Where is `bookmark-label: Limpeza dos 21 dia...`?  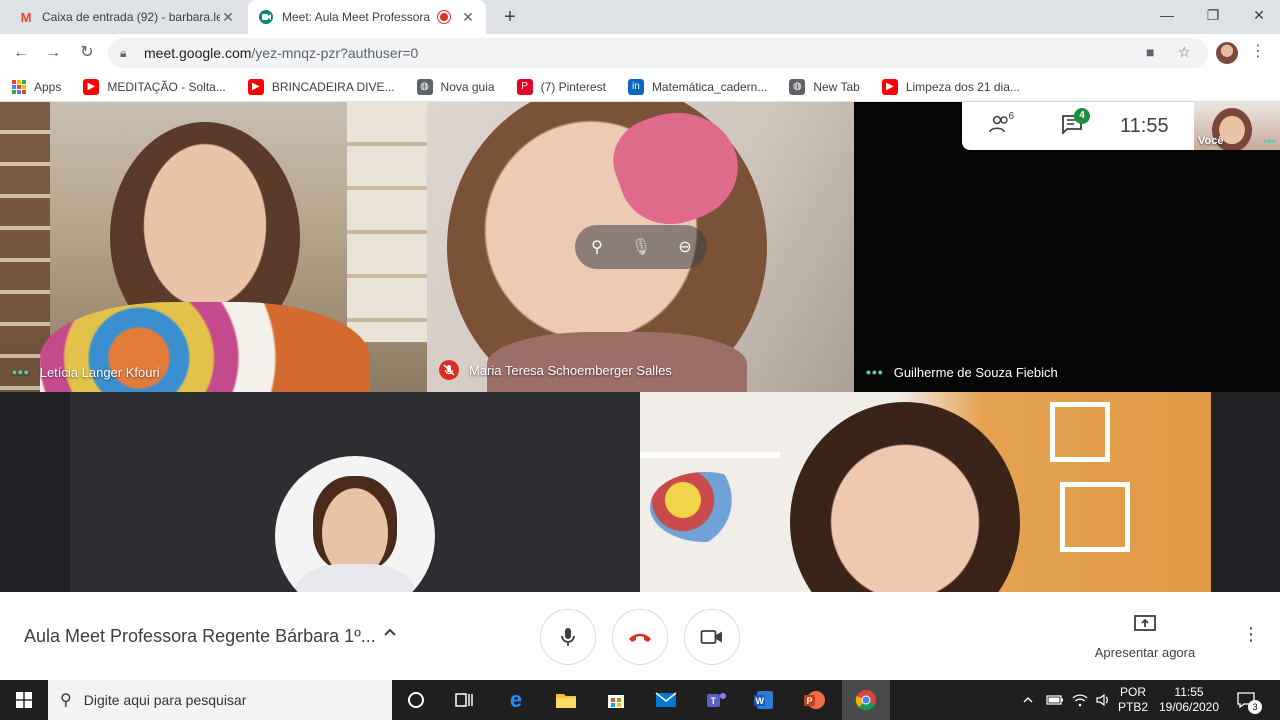
bookmark-label: Limpeza dos 21 dia... is located at coordinates (962, 86).